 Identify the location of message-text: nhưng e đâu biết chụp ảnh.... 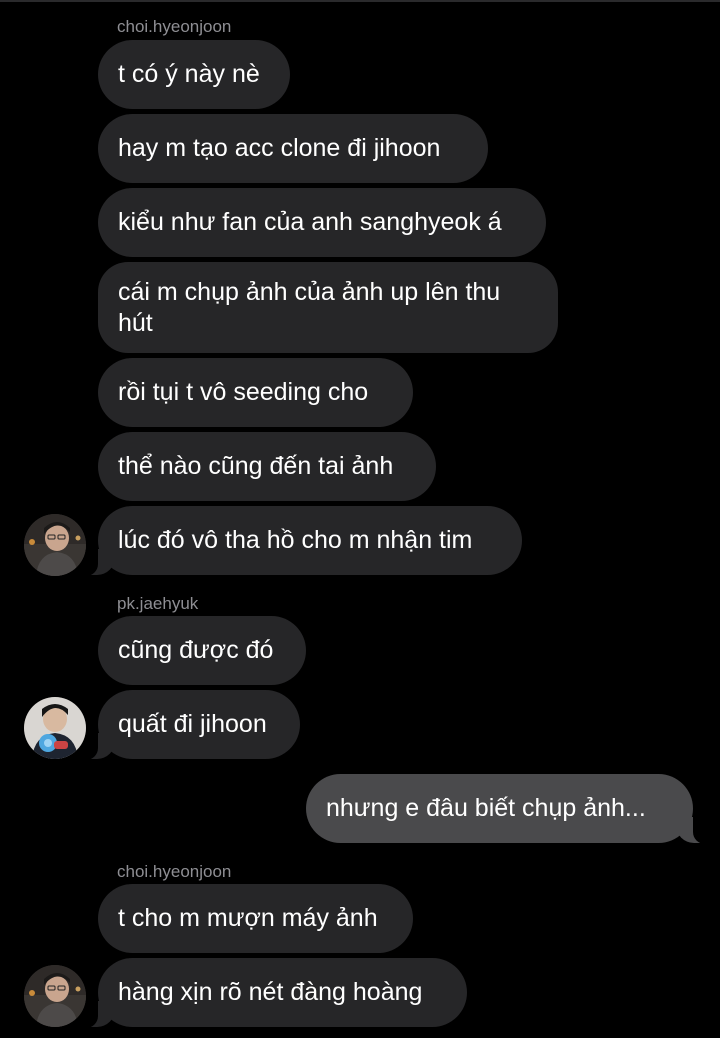
(486, 808).